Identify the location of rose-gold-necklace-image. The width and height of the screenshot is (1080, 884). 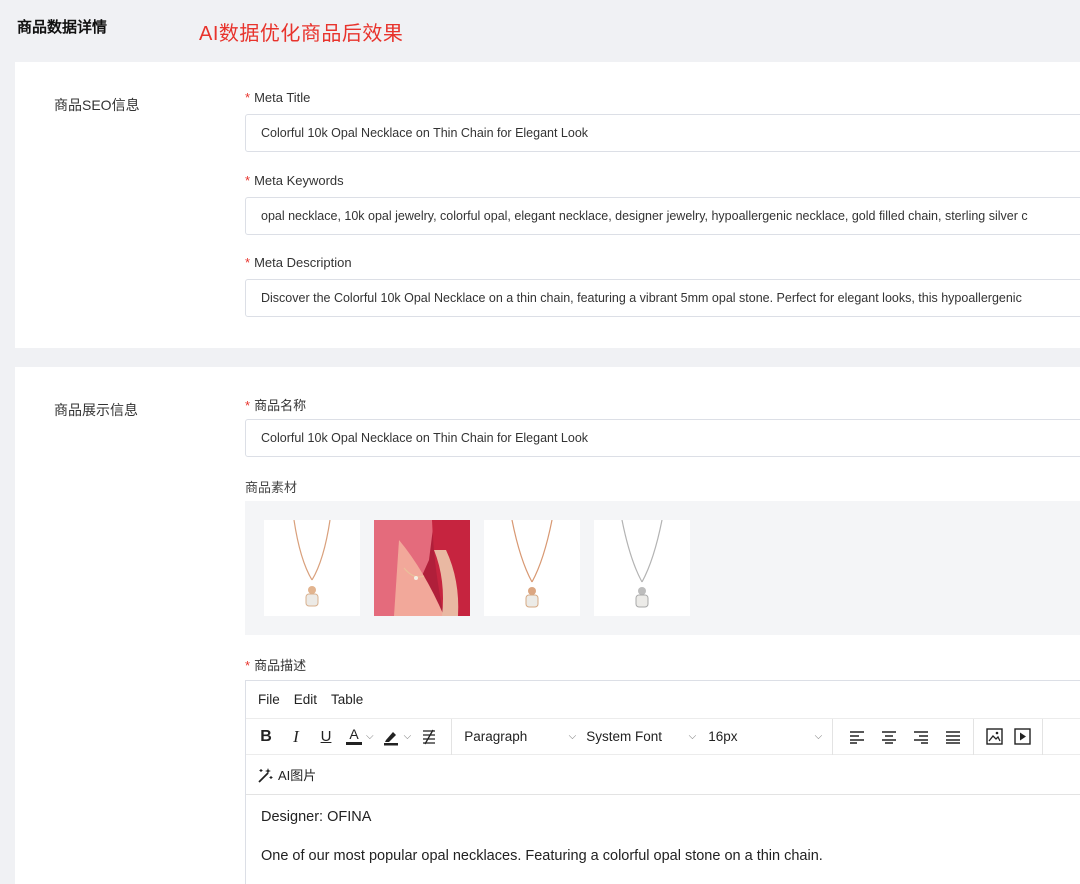
(312, 563).